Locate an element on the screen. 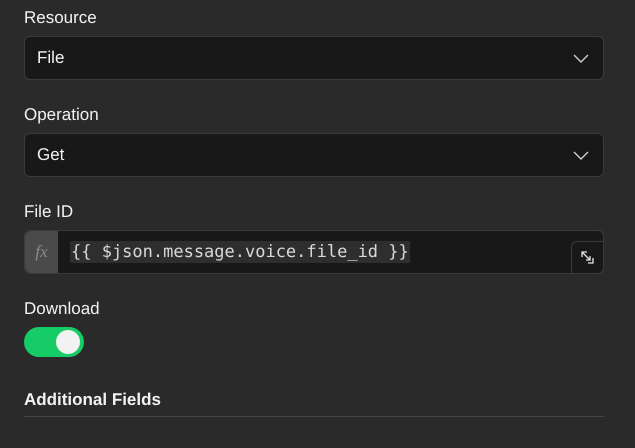  field-label: Resource is located at coordinates (61, 18).